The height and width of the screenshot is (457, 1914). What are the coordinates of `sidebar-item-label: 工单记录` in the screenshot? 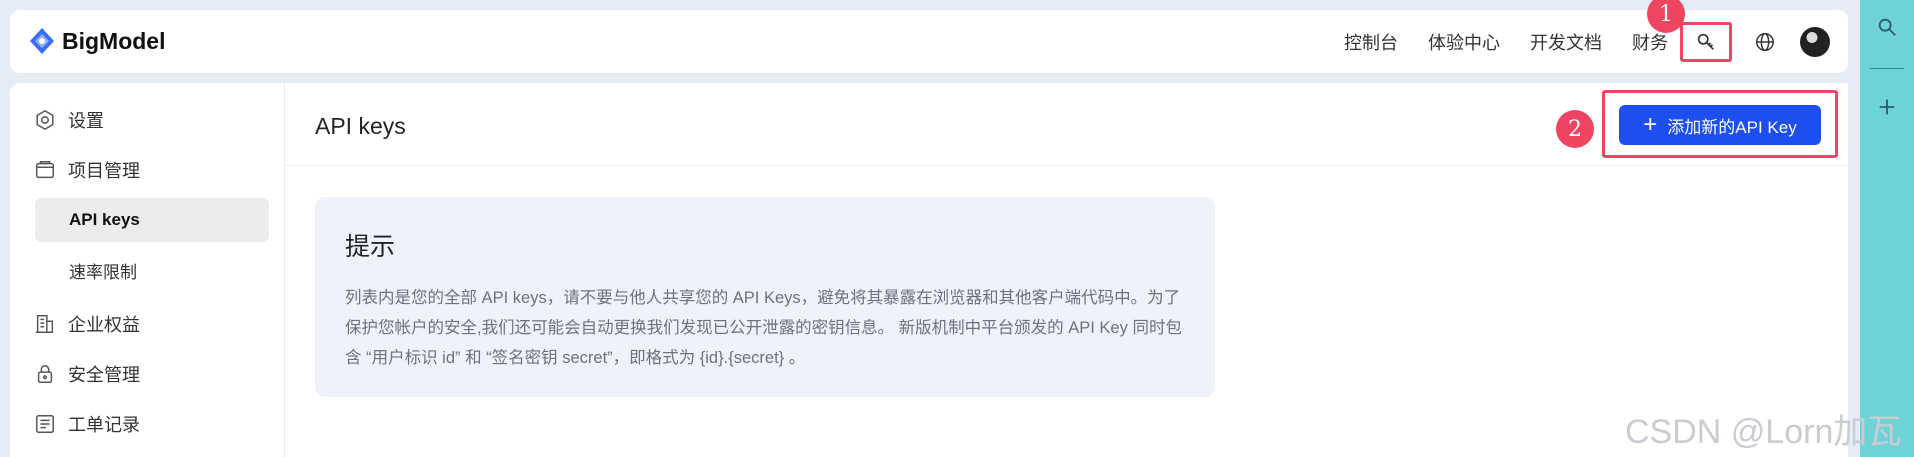 It's located at (104, 425).